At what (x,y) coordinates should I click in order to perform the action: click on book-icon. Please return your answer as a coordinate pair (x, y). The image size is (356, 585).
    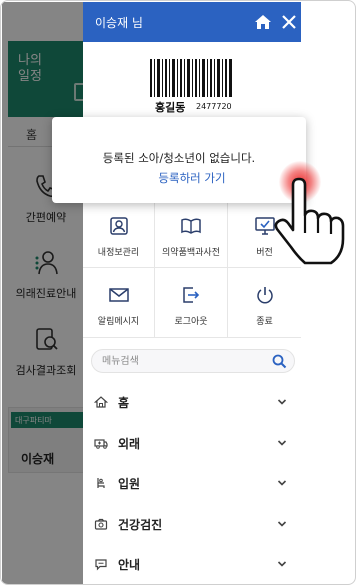
    Looking at the image, I should click on (191, 226).